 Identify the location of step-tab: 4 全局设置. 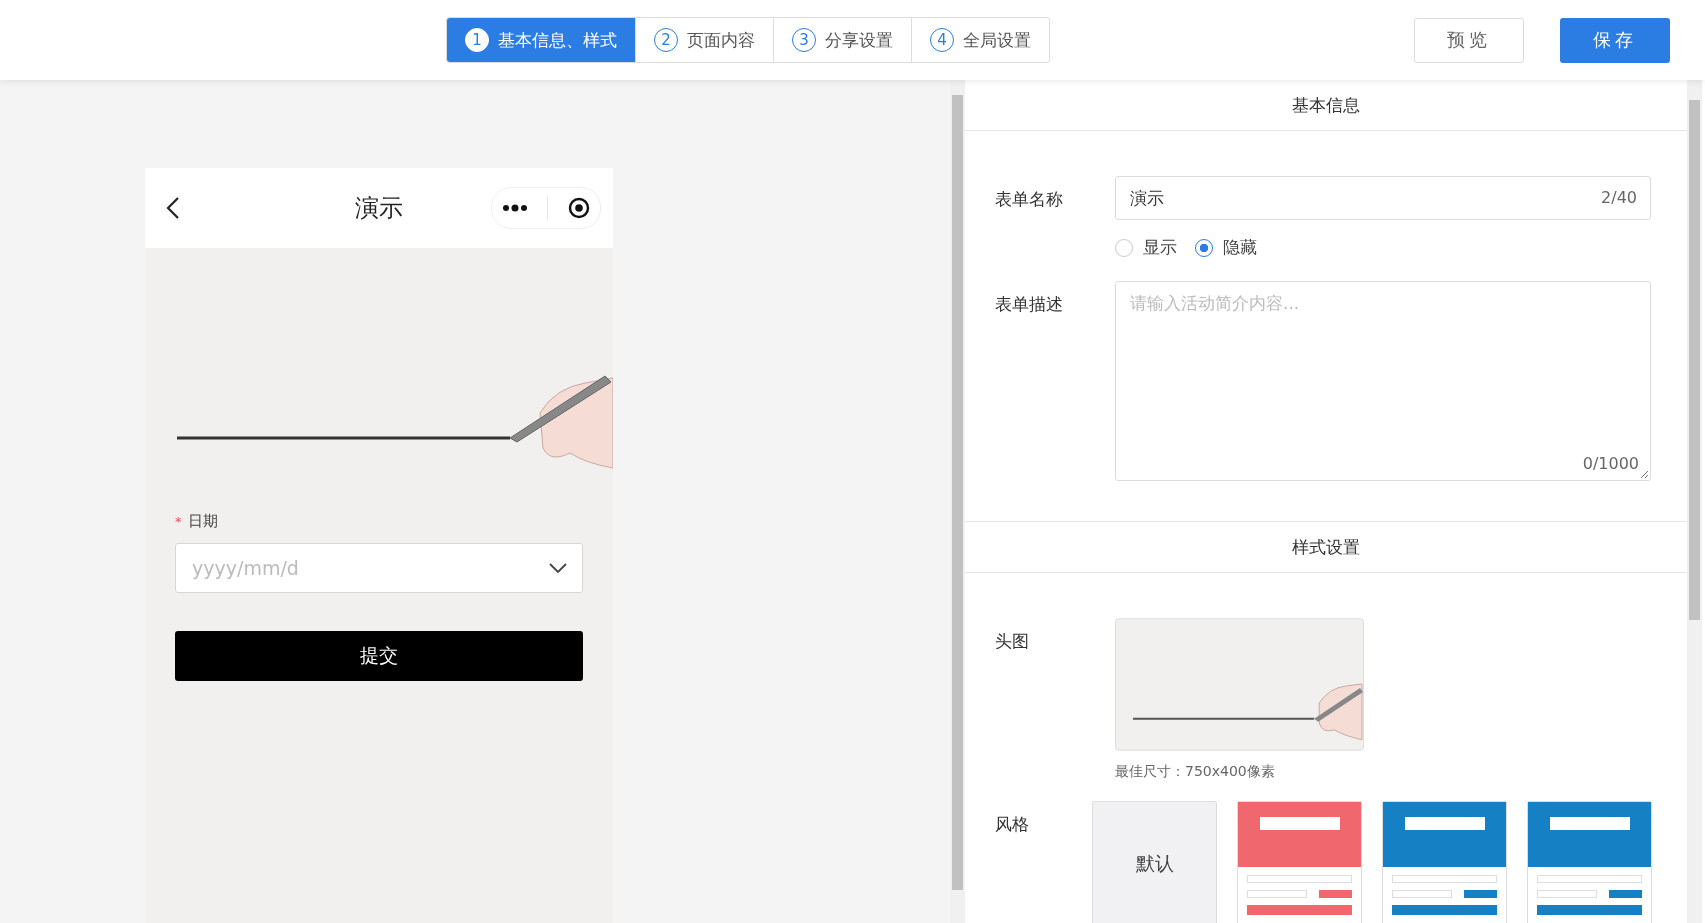
(980, 40).